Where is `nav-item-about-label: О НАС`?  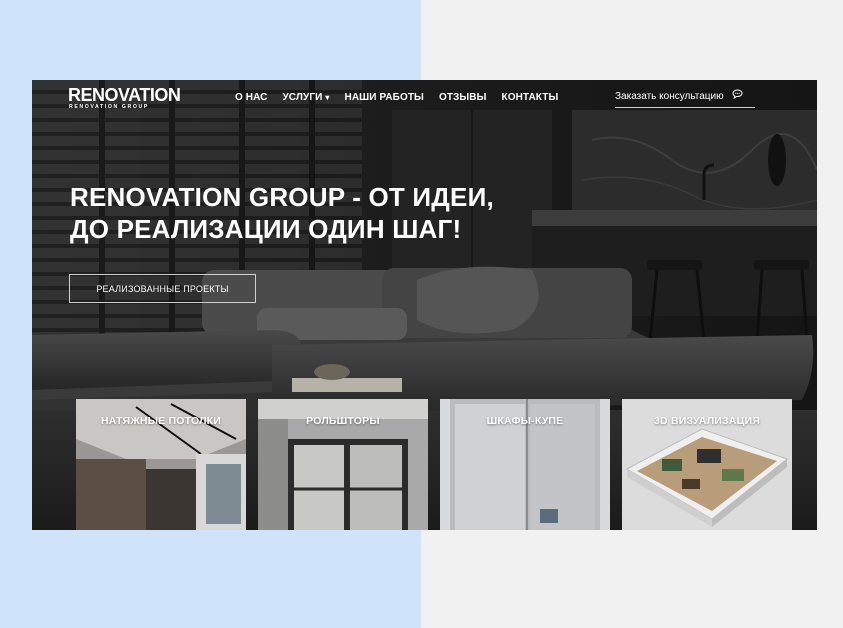
nav-item-about-label: О НАС is located at coordinates (251, 97).